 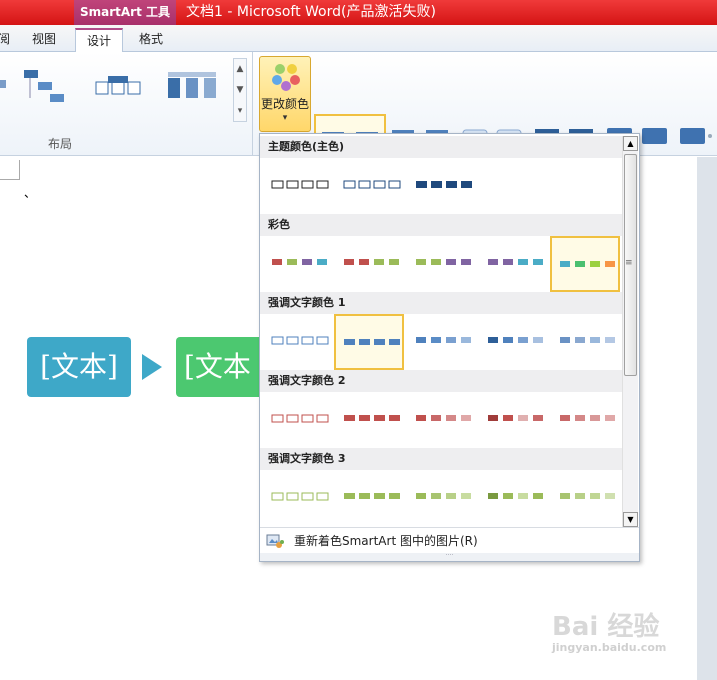 I want to click on watermark: Bai 经验 jingyan.baidu.com, so click(x=609, y=630).